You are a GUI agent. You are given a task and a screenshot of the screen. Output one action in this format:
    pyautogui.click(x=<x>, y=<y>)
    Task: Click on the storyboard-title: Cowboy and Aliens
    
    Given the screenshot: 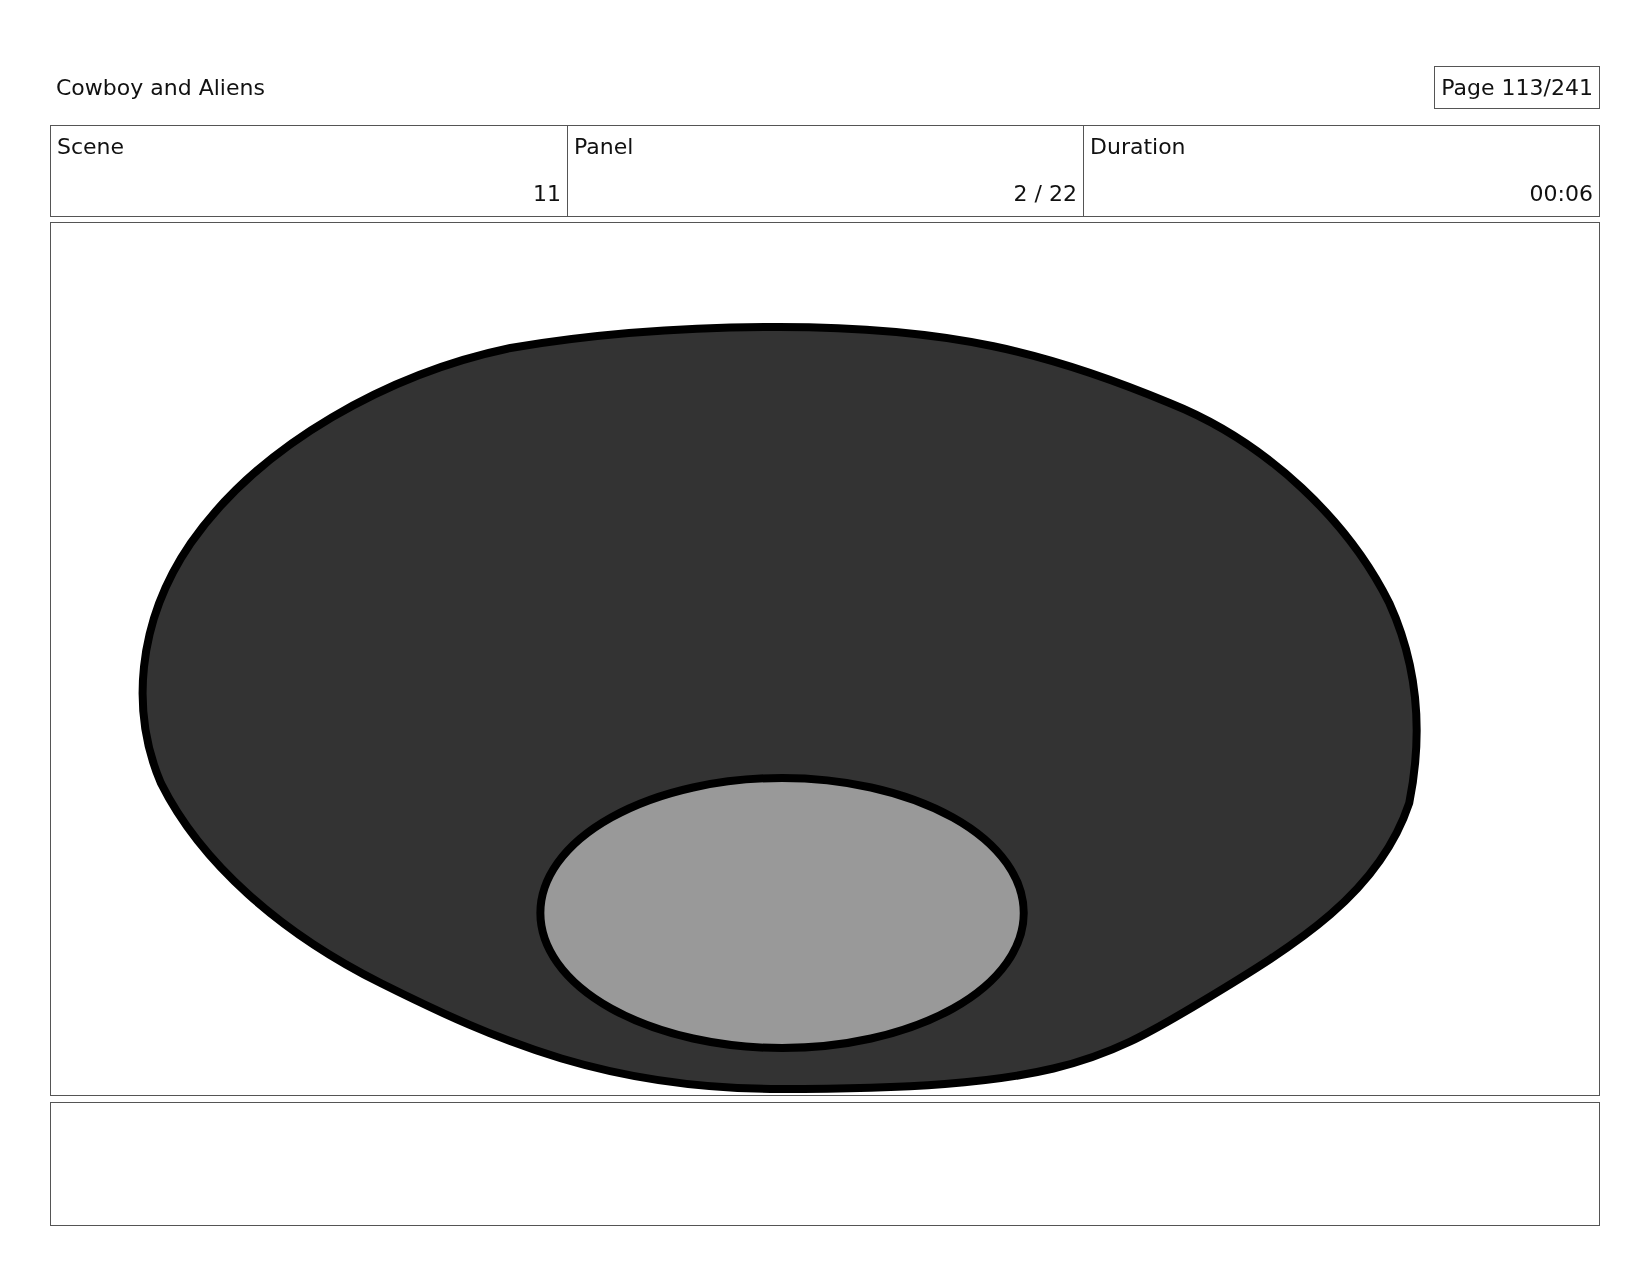 What is the action you would take?
    pyautogui.click(x=160, y=87)
    